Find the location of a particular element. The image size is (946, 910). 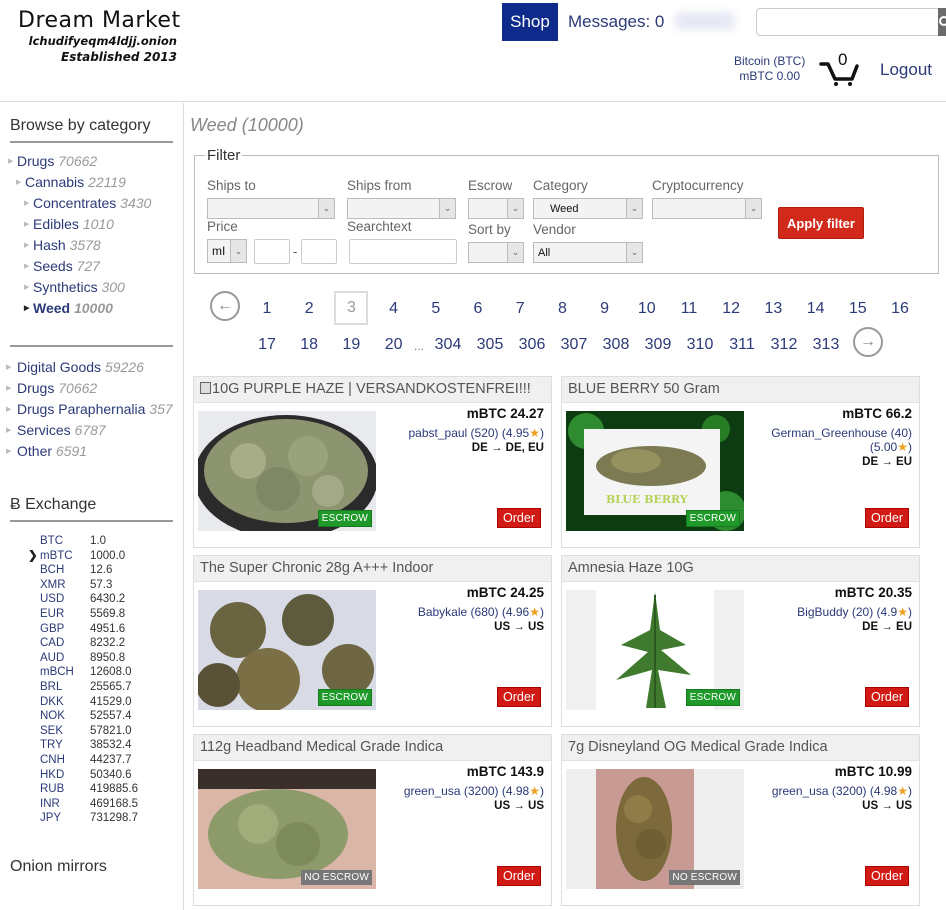

exchange-row: DKK 41529.0 is located at coordinates (89, 702).